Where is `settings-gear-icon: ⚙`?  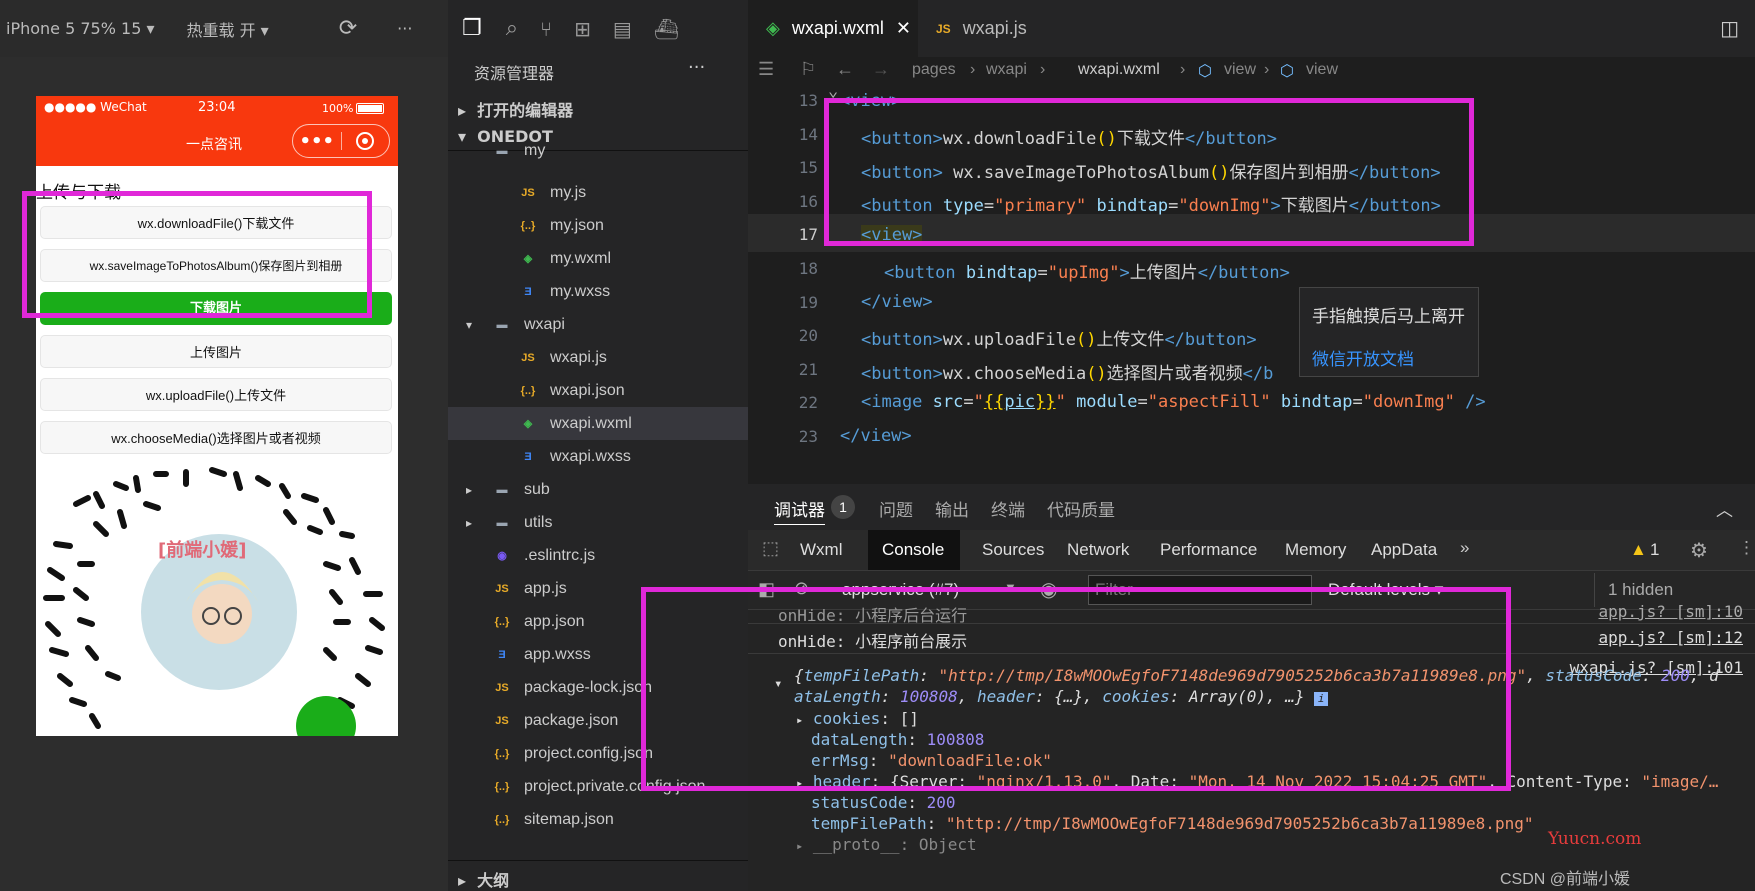 settings-gear-icon: ⚙ is located at coordinates (1699, 550).